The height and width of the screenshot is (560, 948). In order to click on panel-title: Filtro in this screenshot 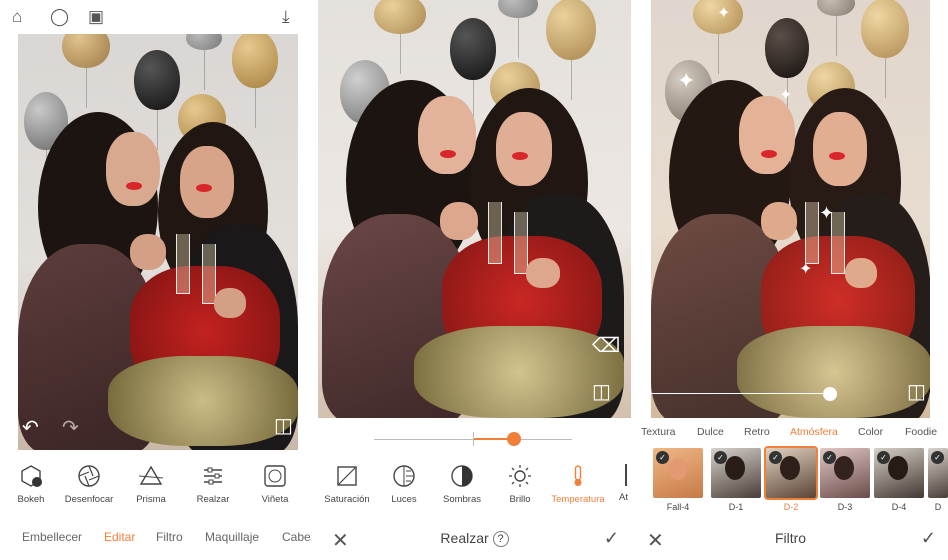, I will do `click(790, 538)`.